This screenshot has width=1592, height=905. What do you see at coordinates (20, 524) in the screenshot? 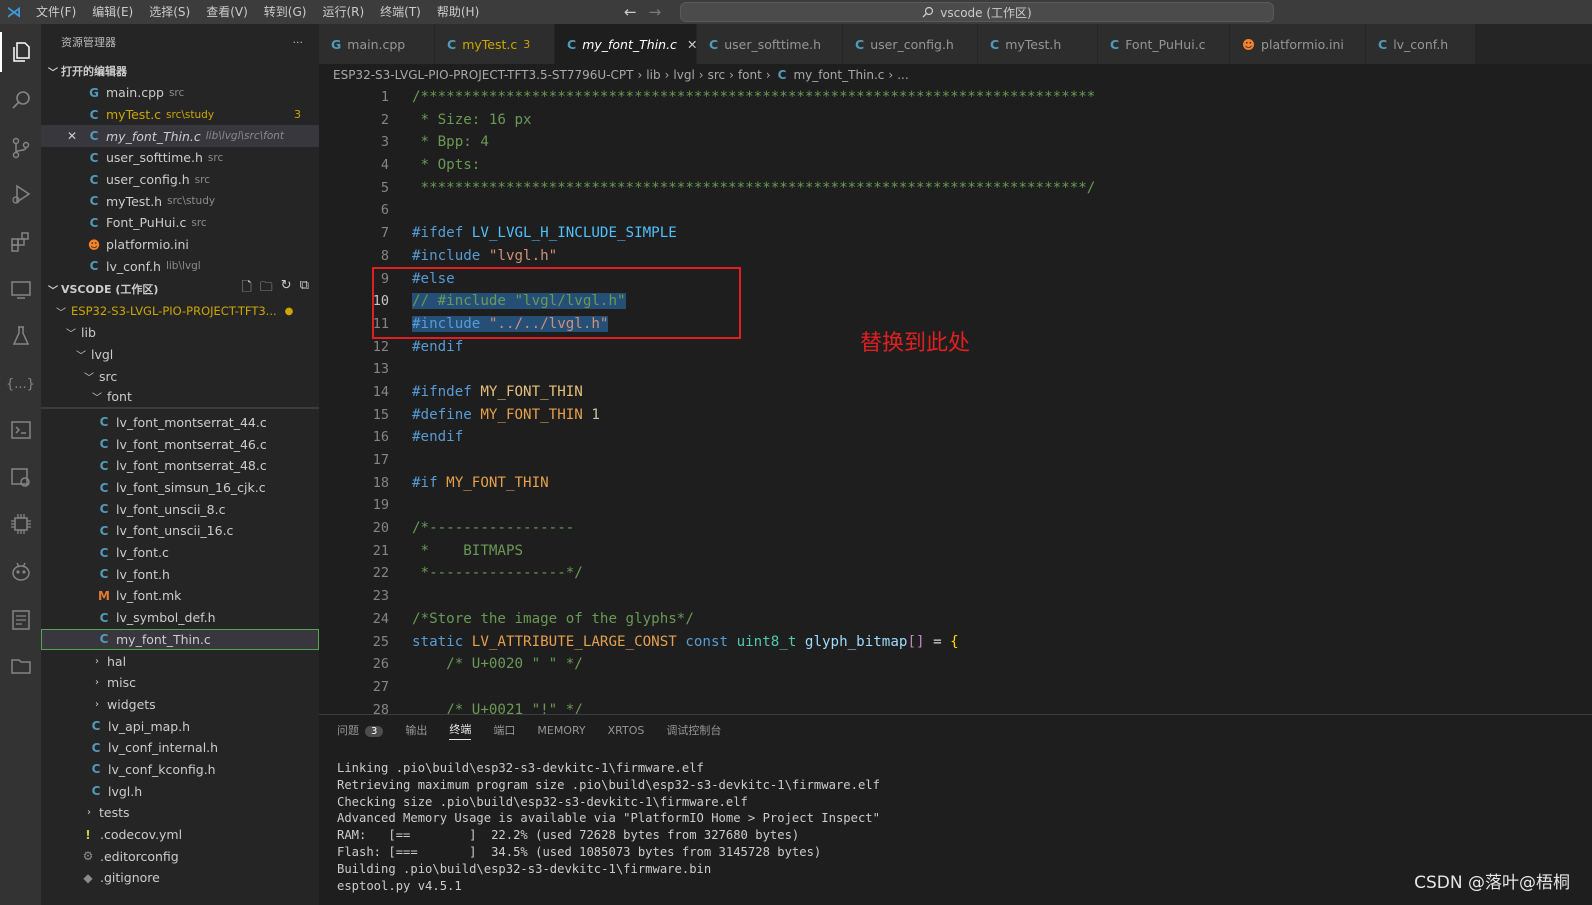
I see `chip-icon` at bounding box center [20, 524].